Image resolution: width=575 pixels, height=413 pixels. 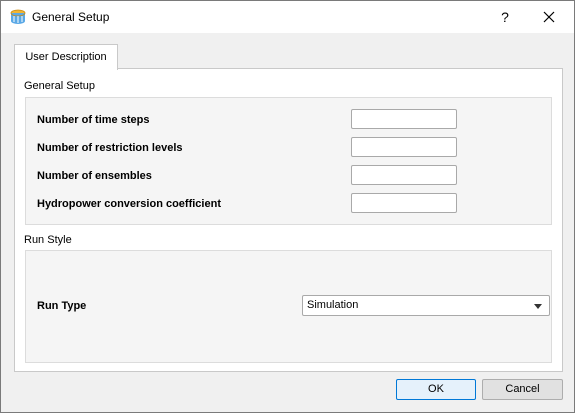 I want to click on run-type-label: Run Type, so click(x=62, y=306).